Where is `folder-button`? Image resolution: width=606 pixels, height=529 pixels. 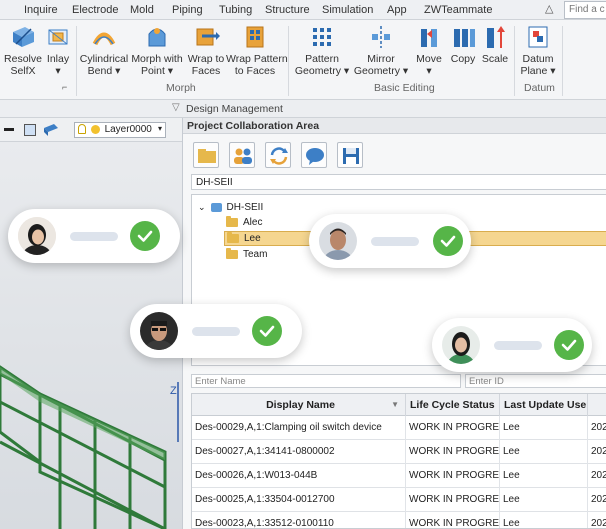
folder-button is located at coordinates (206, 155).